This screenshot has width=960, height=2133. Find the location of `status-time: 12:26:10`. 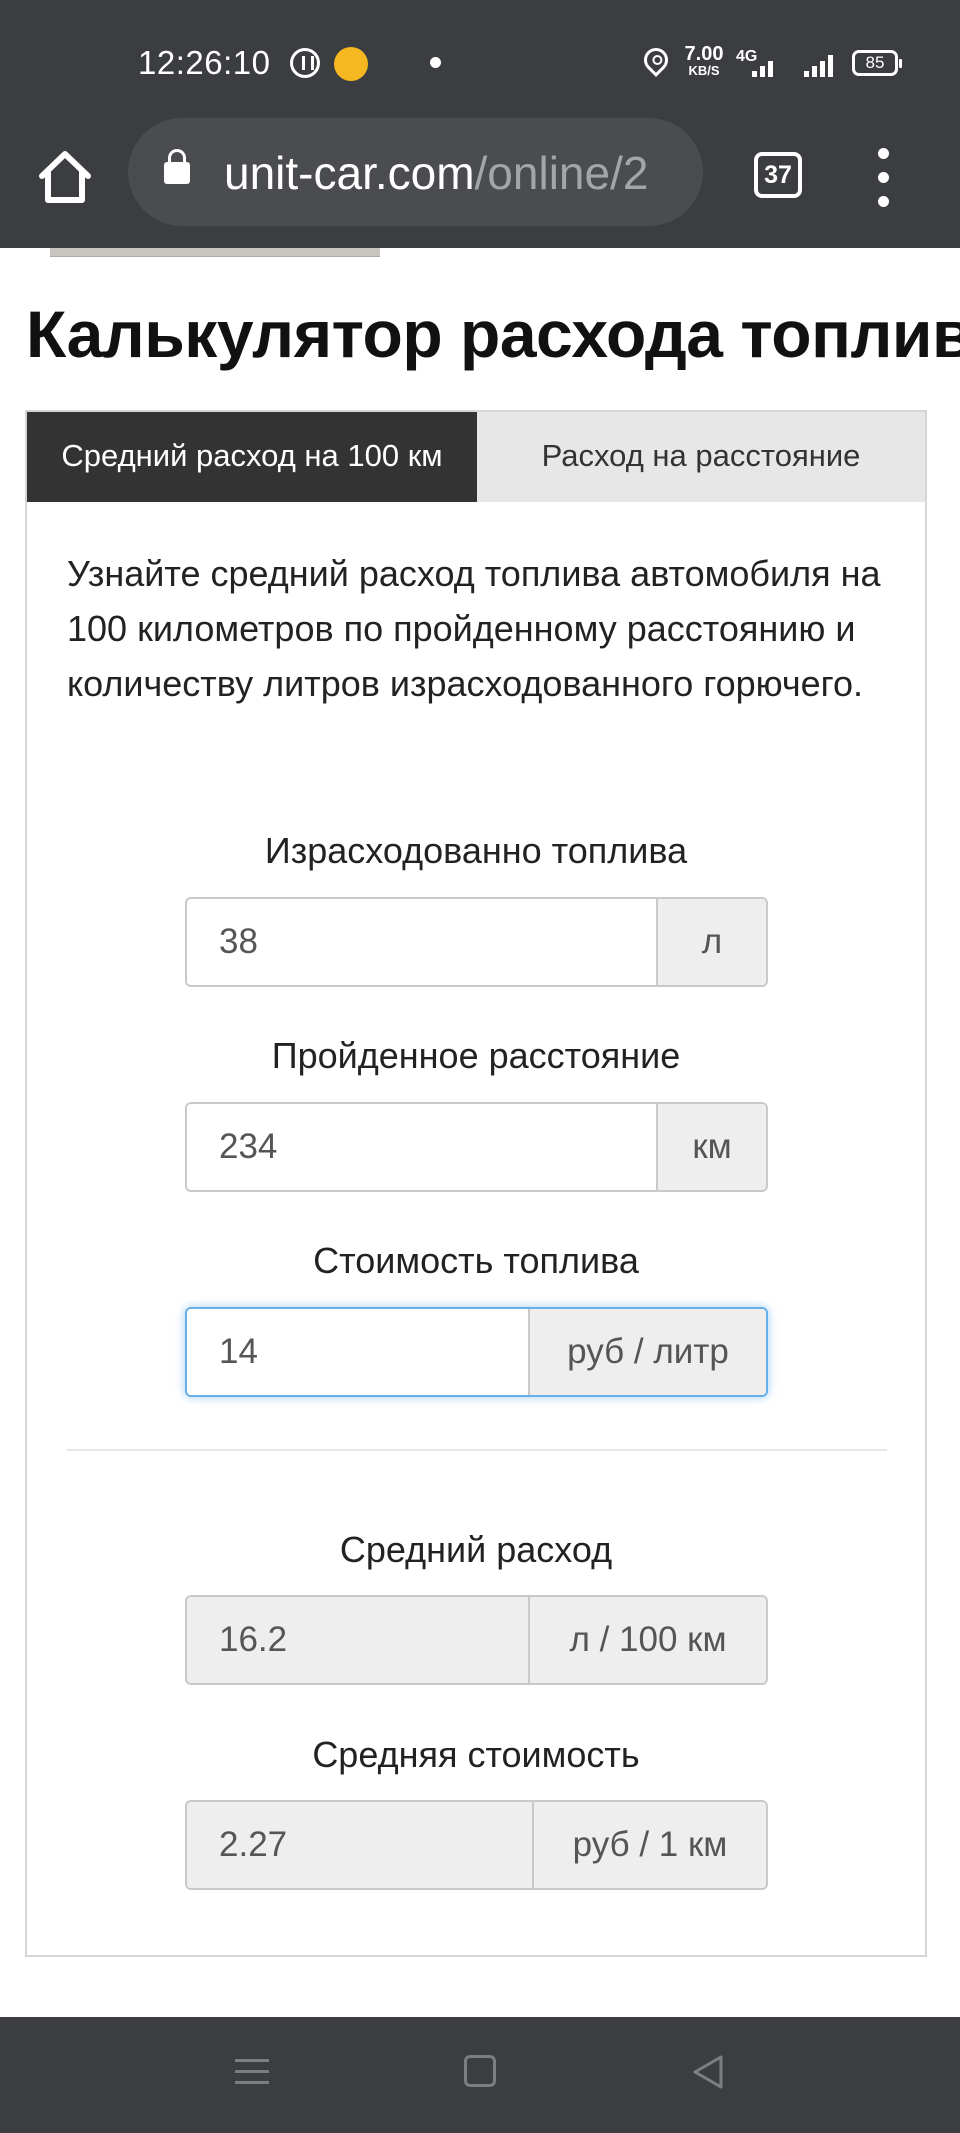

status-time: 12:26:10 is located at coordinates (204, 62).